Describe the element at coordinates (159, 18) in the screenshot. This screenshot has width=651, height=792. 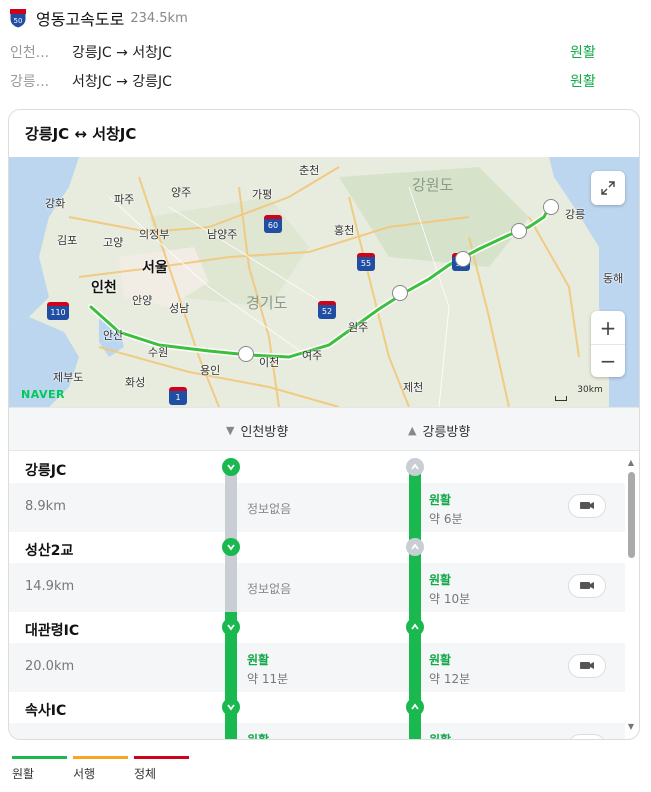
I see `highway-length: 234.5km` at that location.